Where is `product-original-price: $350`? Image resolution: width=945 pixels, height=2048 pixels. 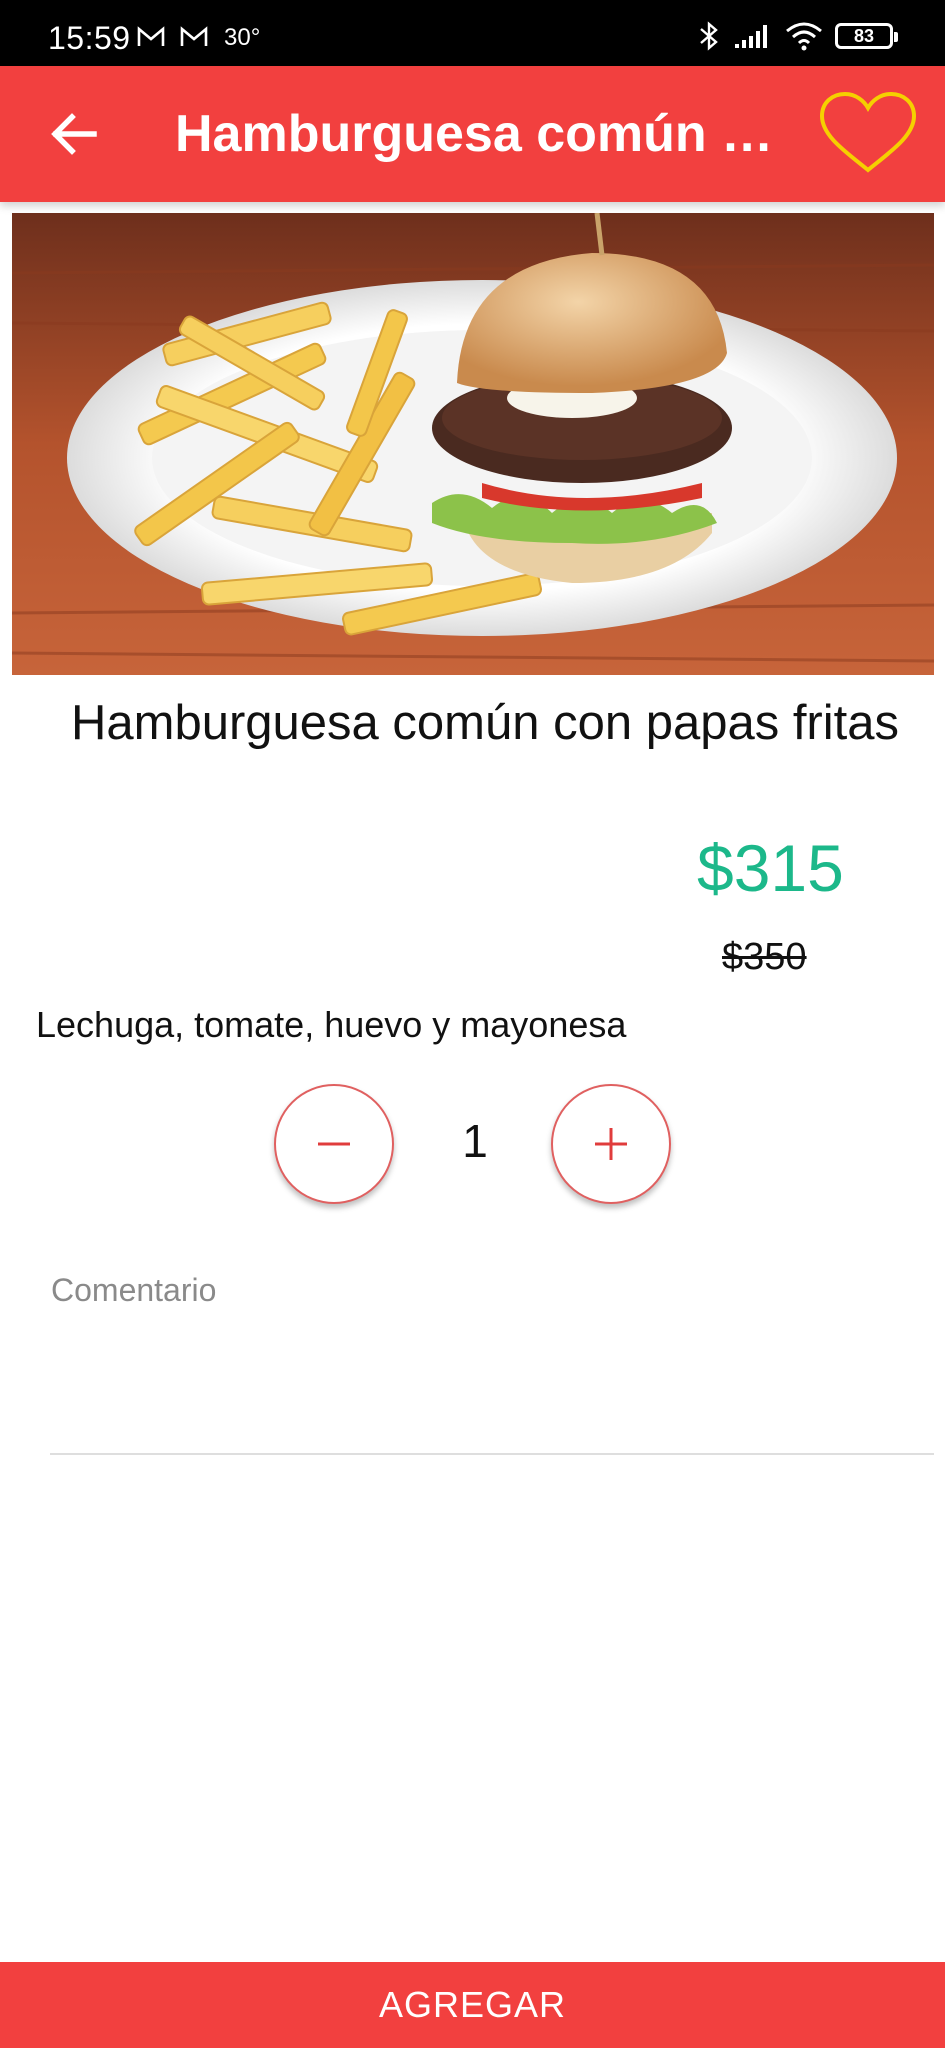
product-original-price: $350 is located at coordinates (764, 957).